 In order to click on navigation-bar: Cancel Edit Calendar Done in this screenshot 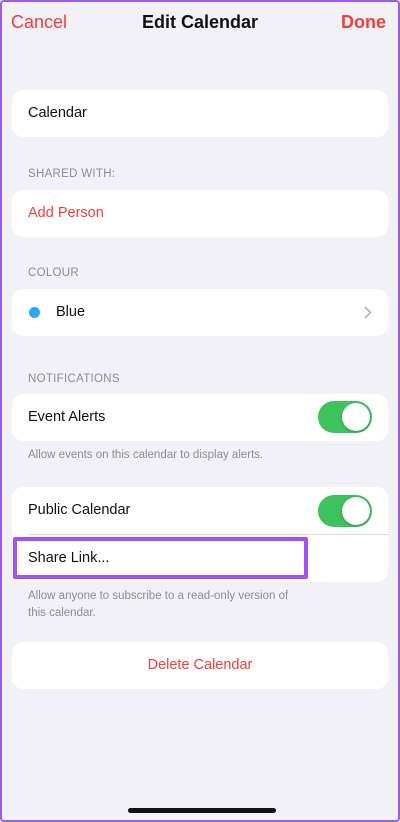, I will do `click(200, 26)`.